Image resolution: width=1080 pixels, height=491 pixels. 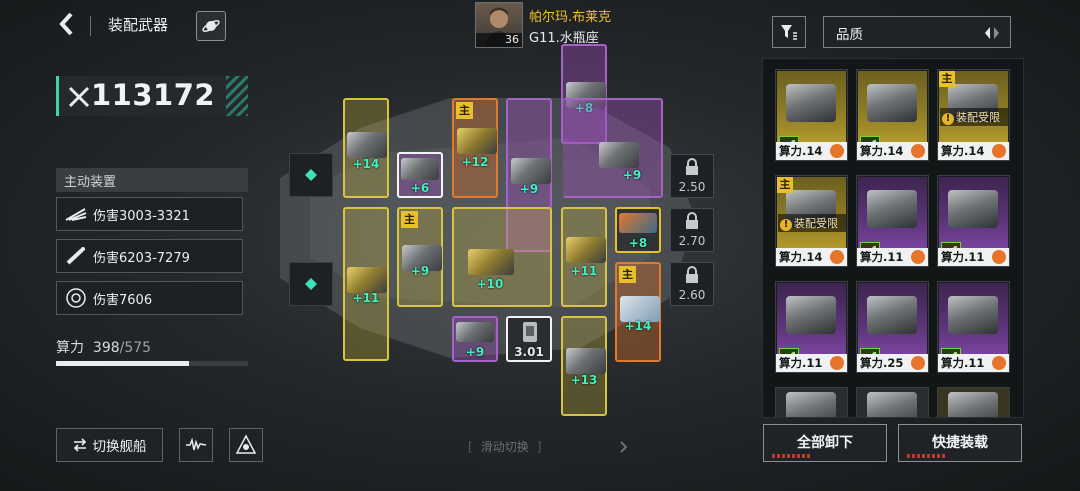 I want to click on wing-icon, so click(x=76, y=214).